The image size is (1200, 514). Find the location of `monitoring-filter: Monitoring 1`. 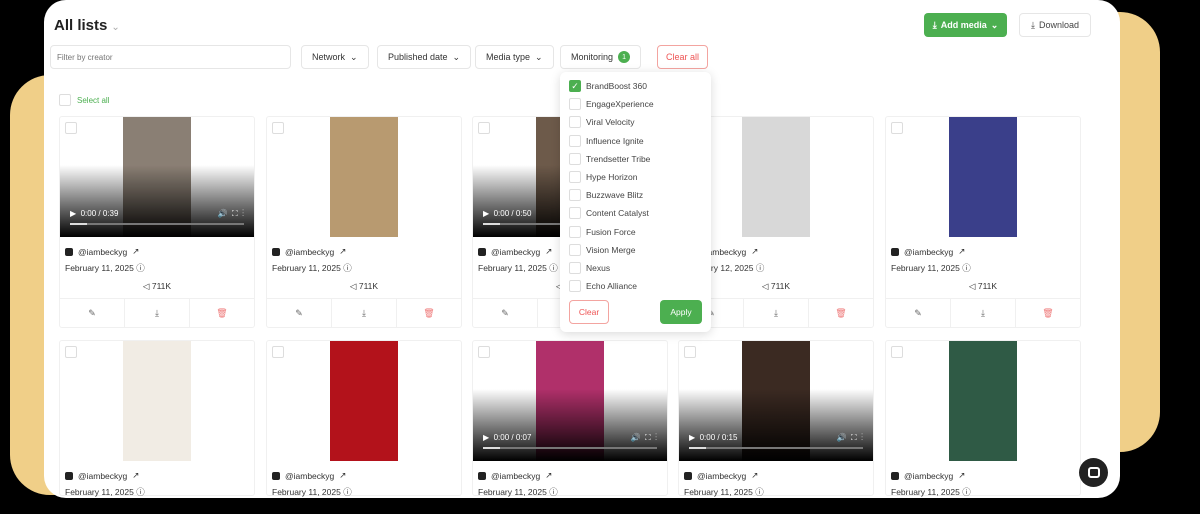

monitoring-filter: Monitoring 1 is located at coordinates (601, 57).